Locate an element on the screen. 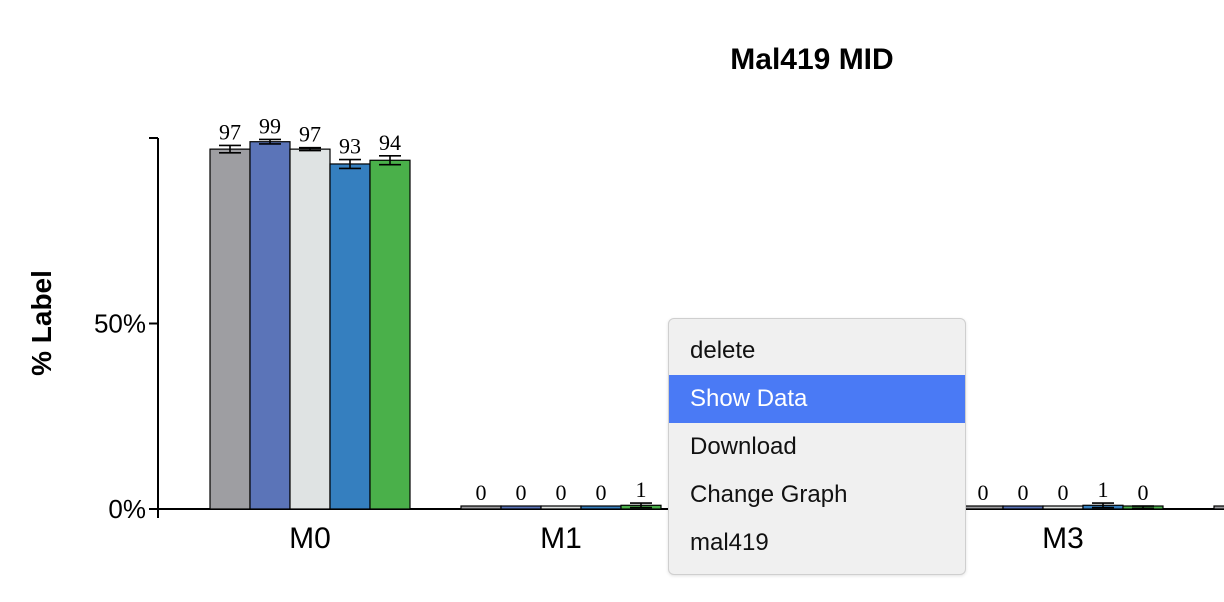  data-label: 99 is located at coordinates (270, 125).